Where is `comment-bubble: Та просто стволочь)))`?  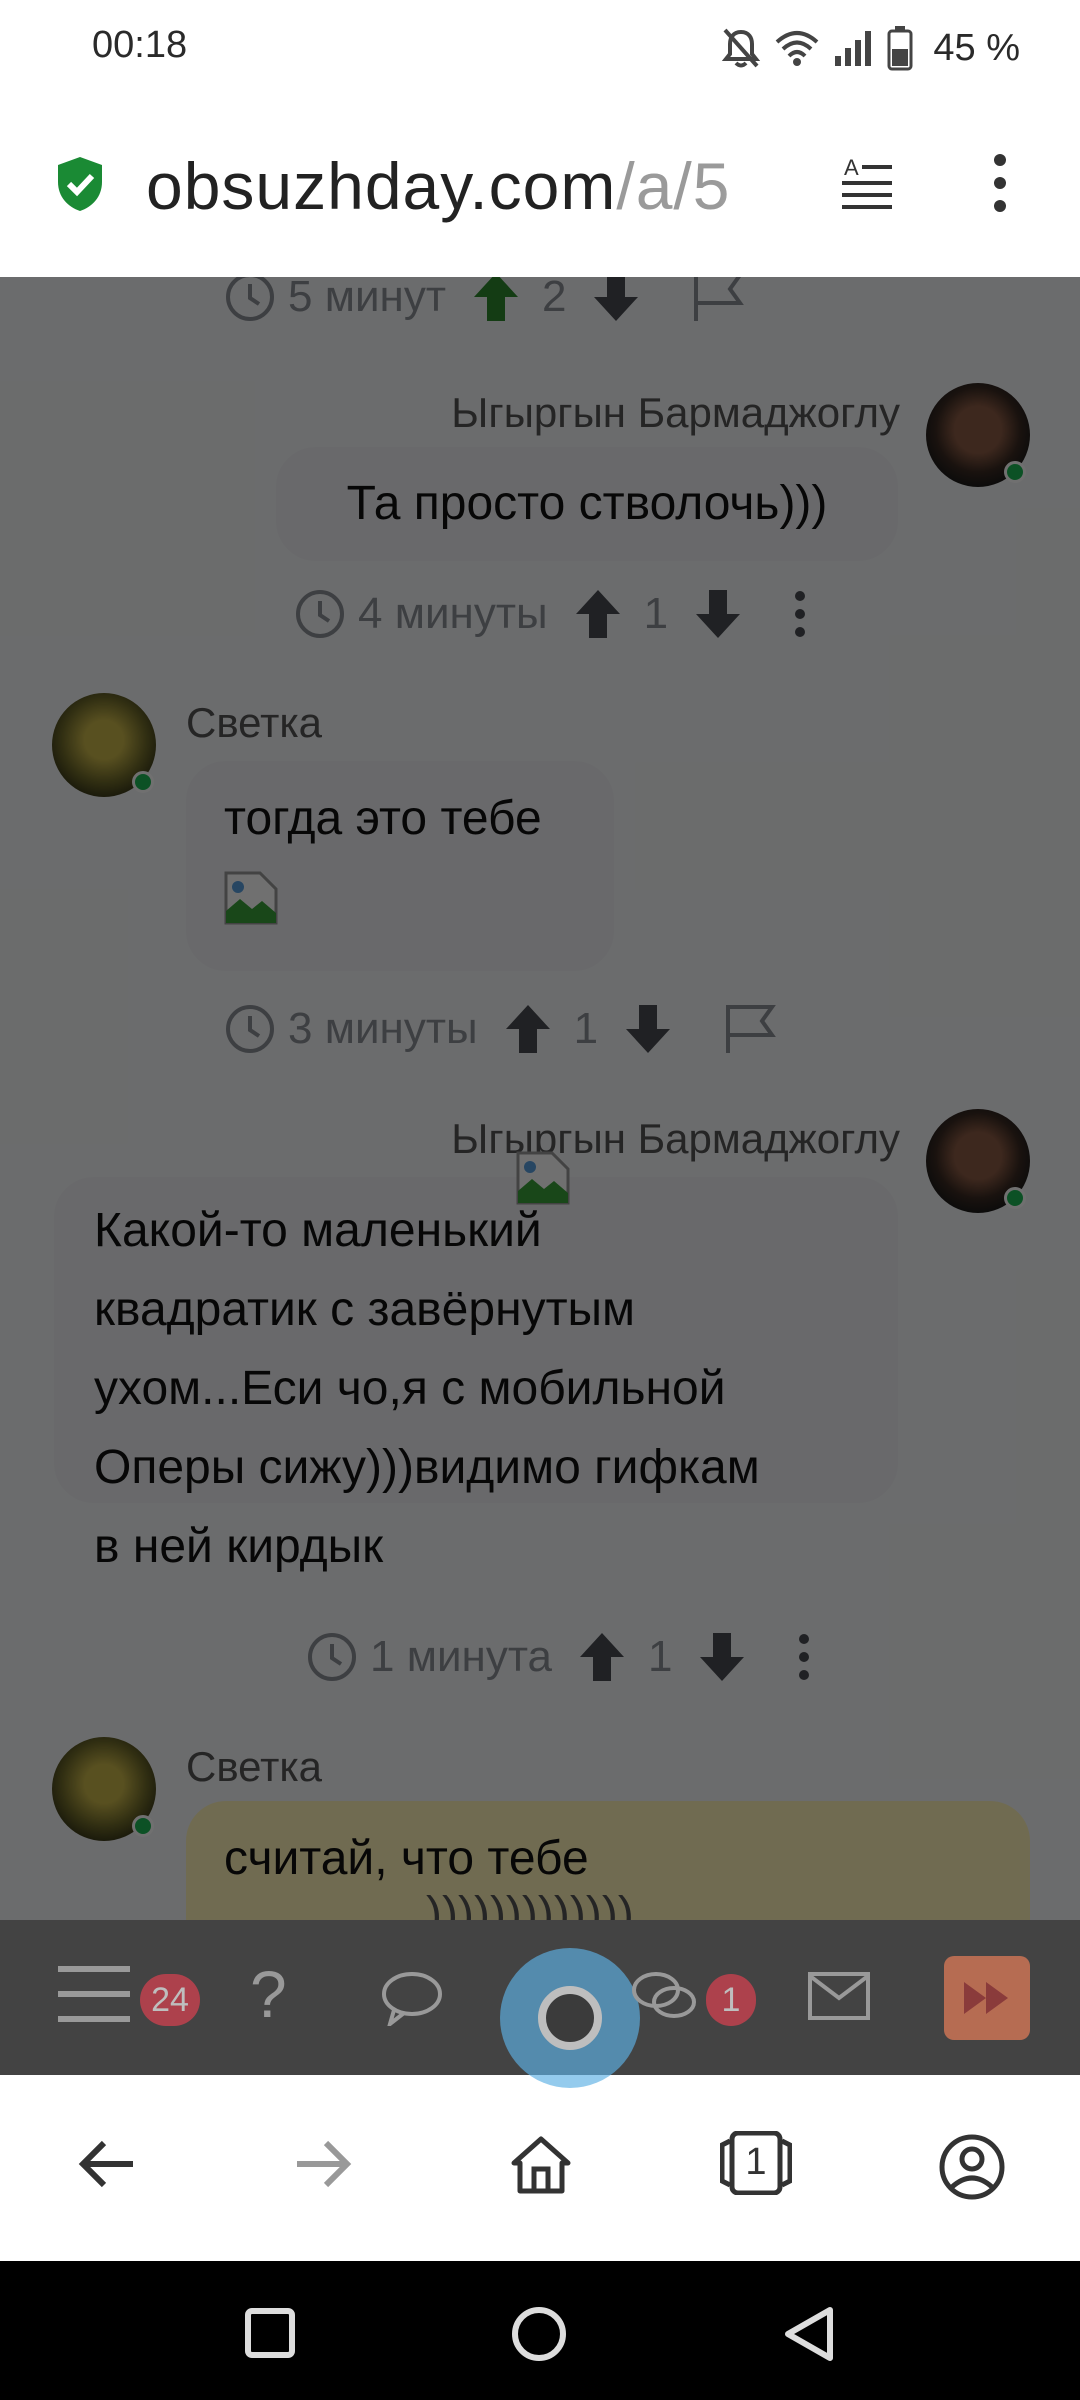 comment-bubble: Та просто стволочь))) is located at coordinates (587, 504).